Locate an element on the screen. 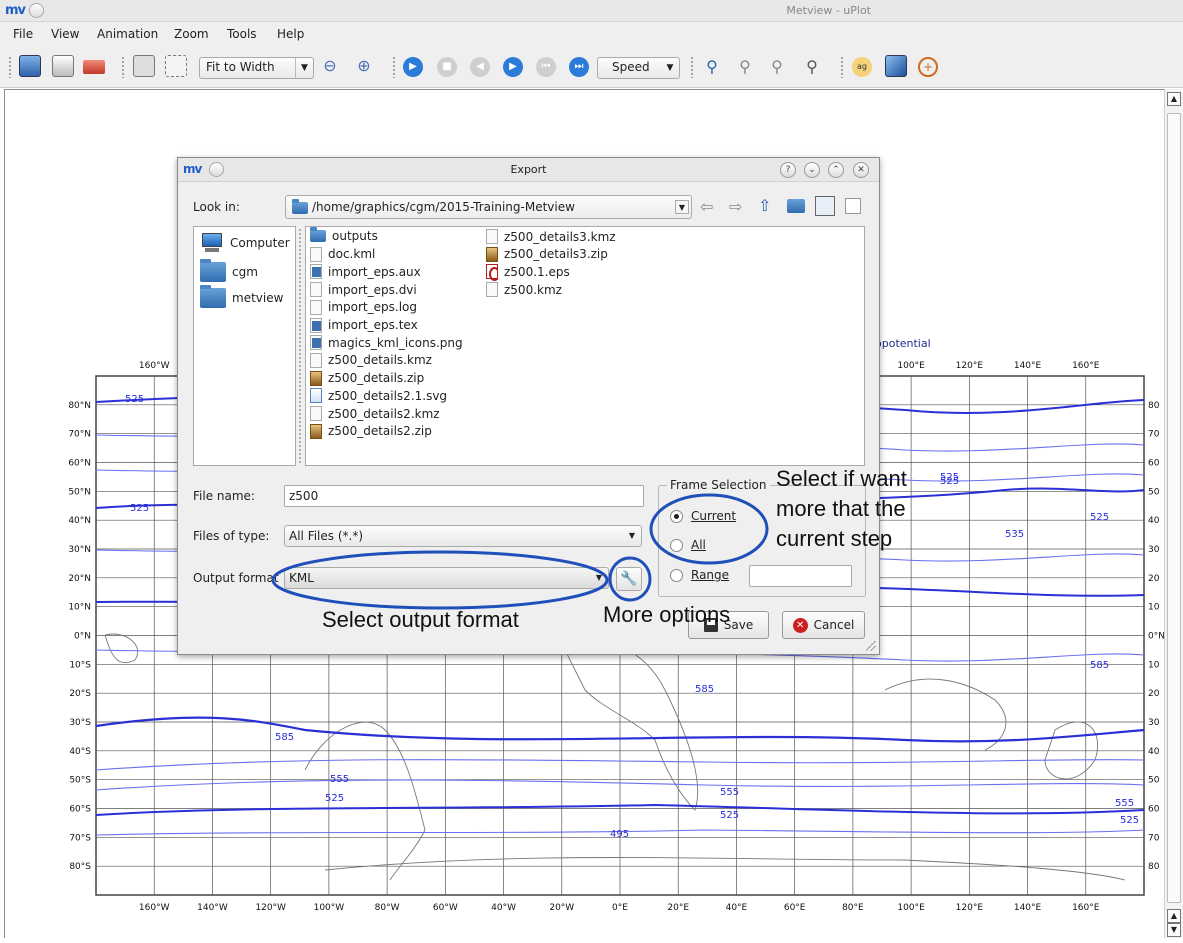 This screenshot has width=1183, height=943. annotation-select-output: Select output format is located at coordinates (420, 619).